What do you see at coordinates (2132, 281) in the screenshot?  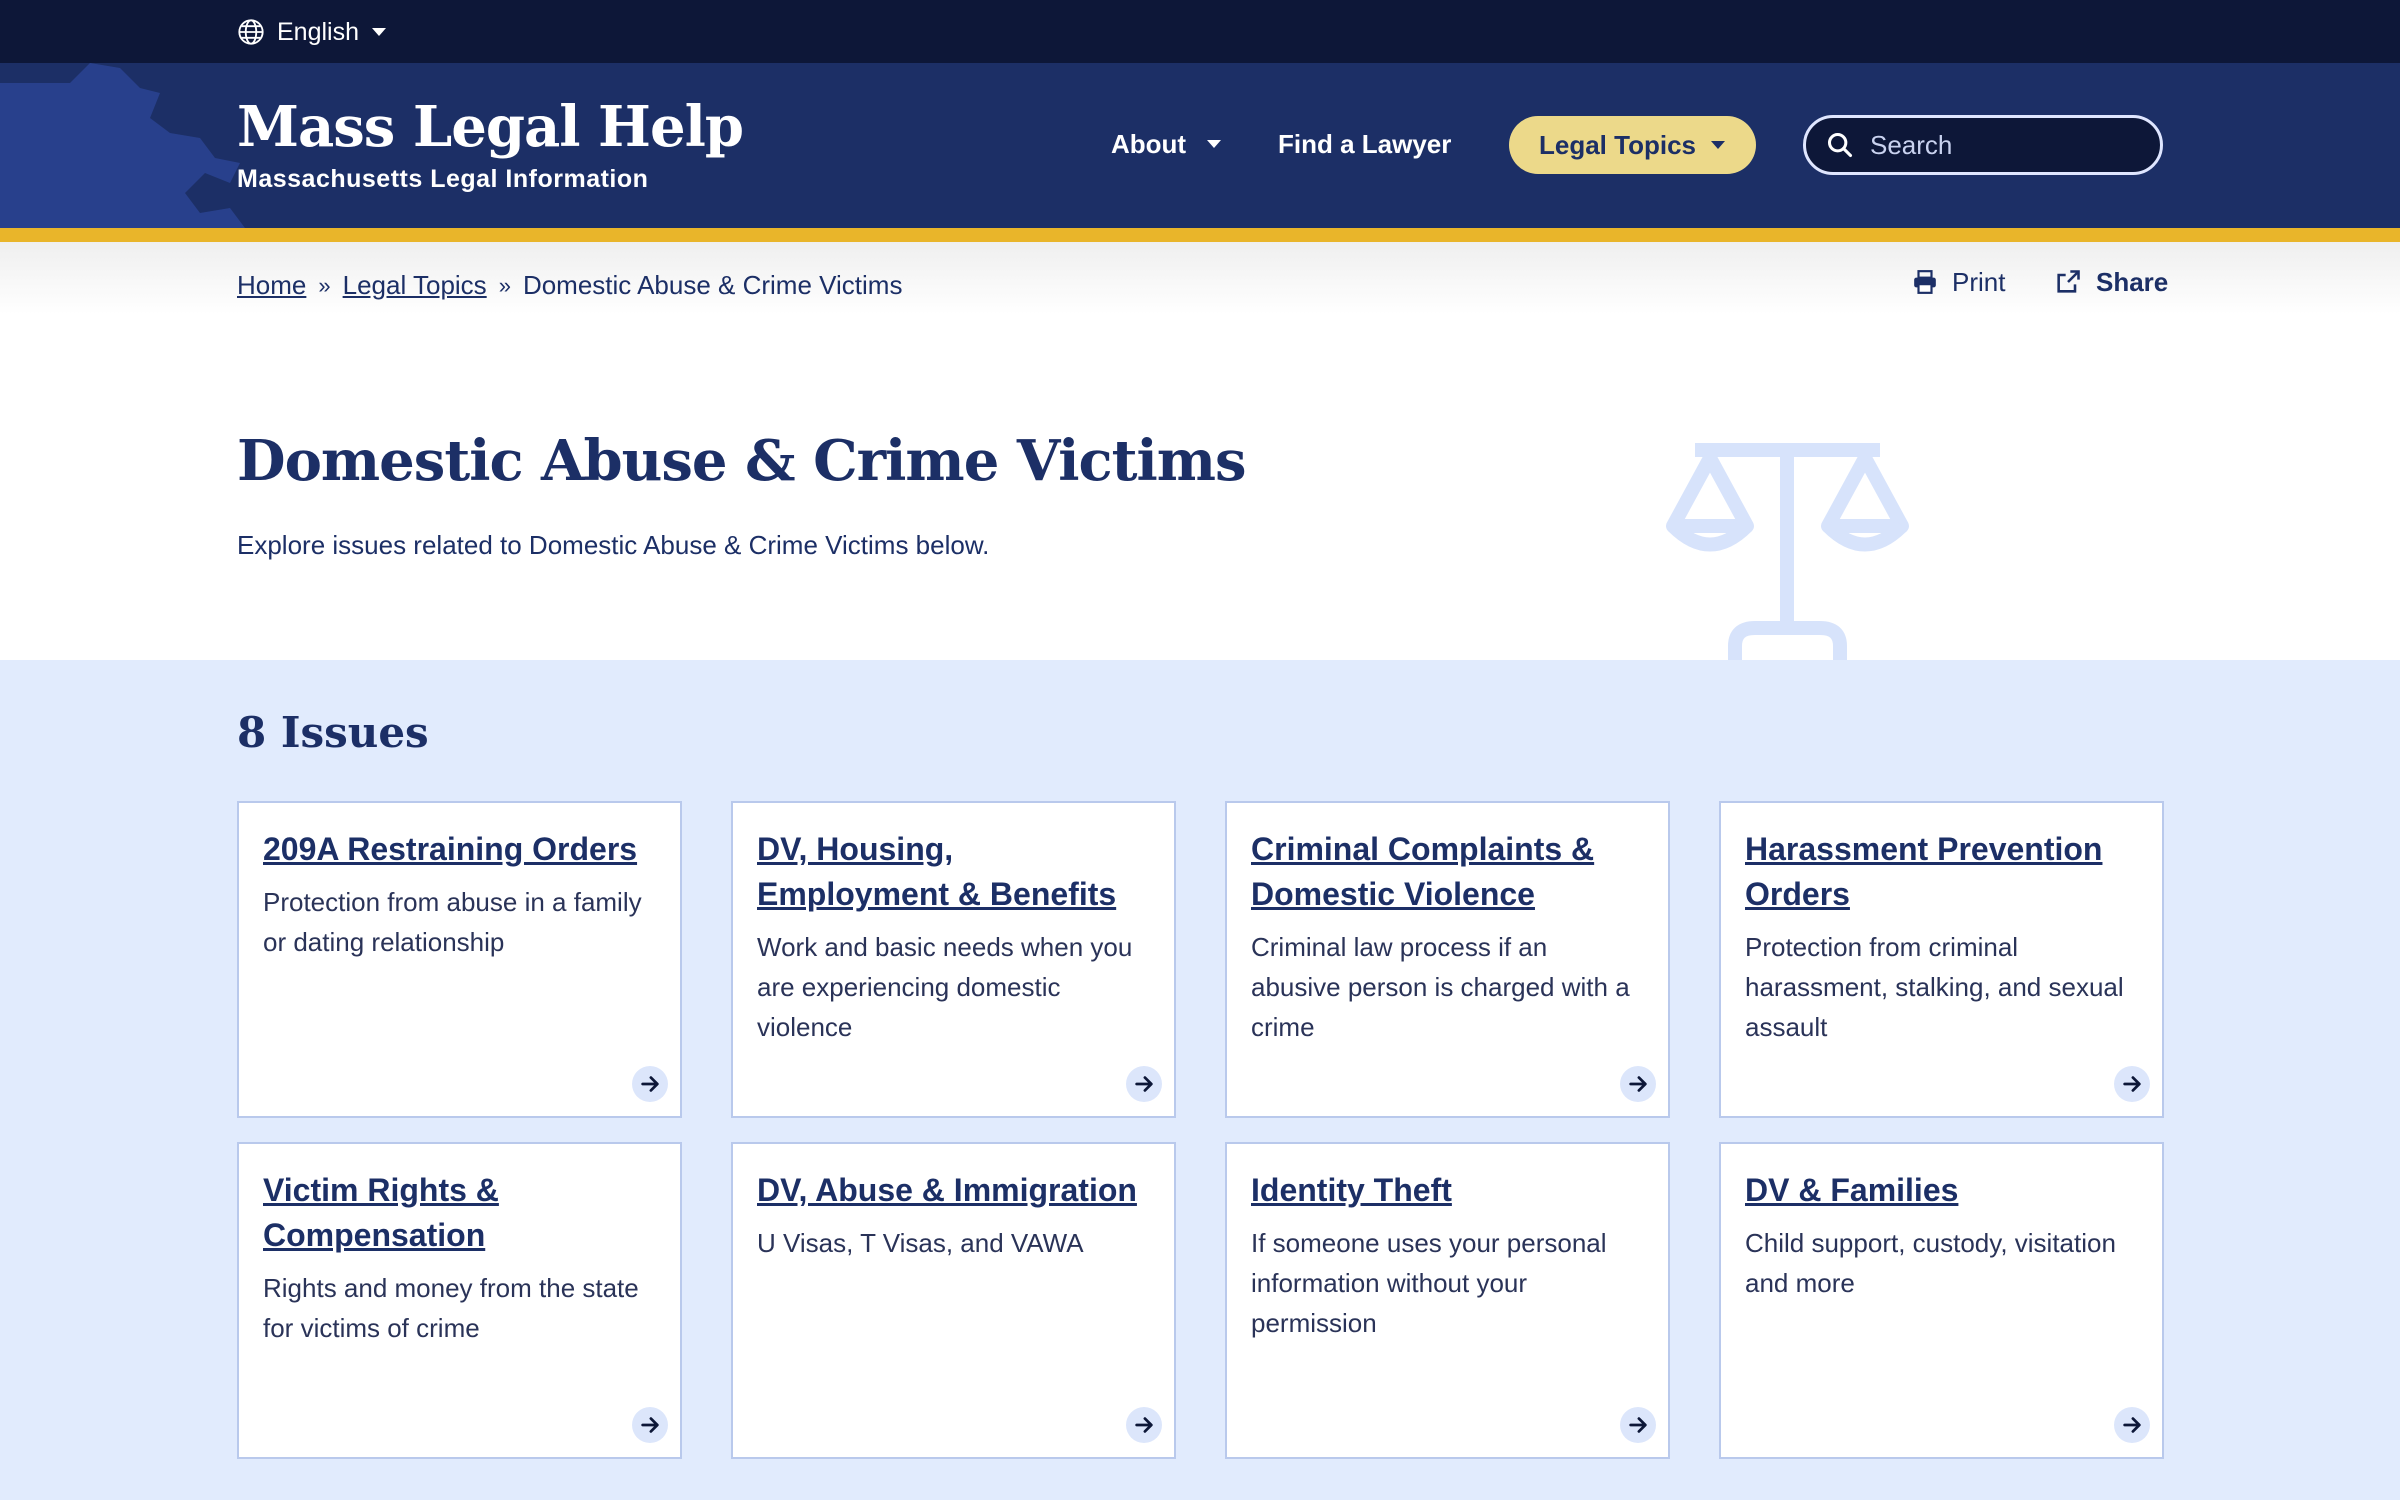 I see `share-label: Share` at bounding box center [2132, 281].